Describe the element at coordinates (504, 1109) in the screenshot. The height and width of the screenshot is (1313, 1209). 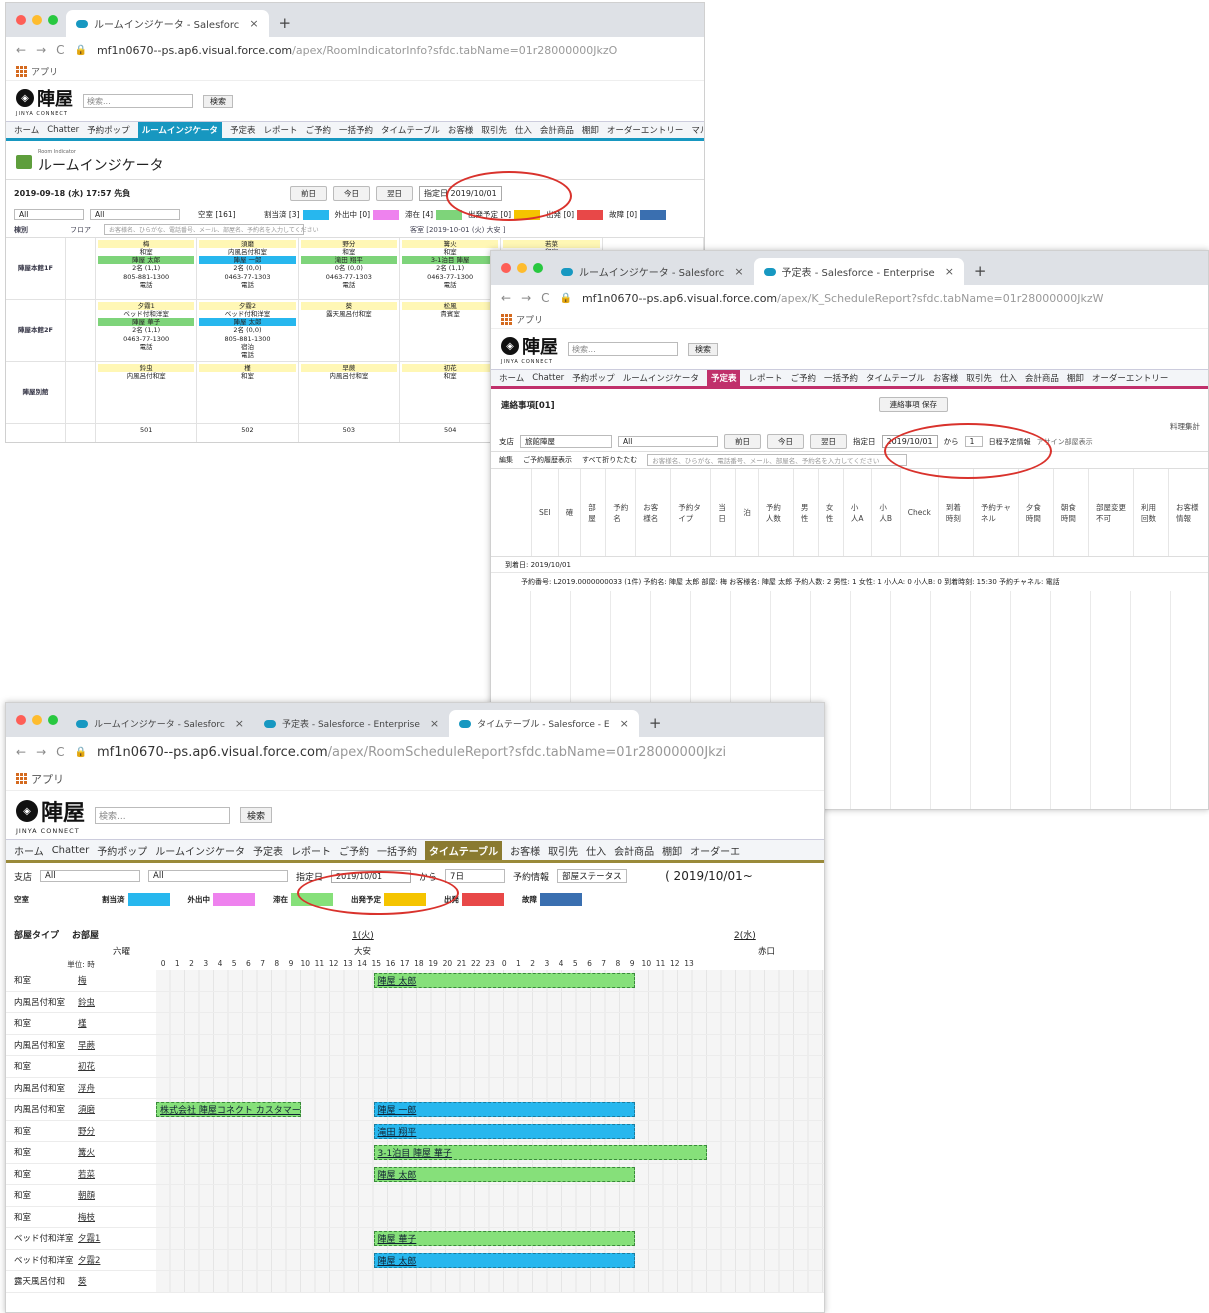
I see `reservation-bar: 陣屋 一郎` at that location.